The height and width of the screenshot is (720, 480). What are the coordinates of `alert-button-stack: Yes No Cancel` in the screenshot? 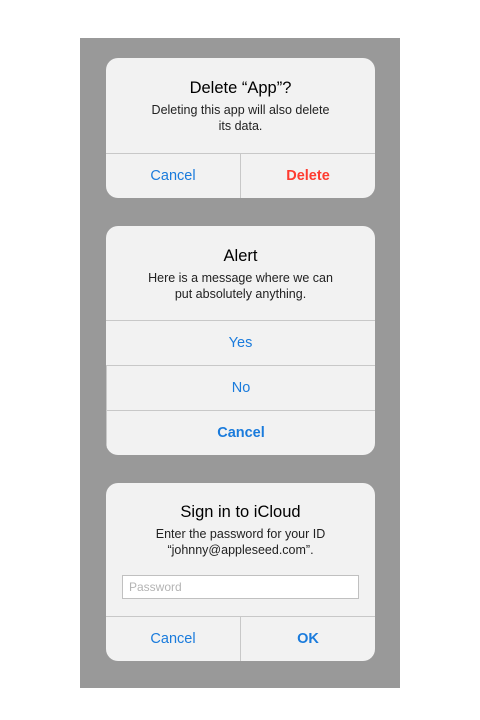 It's located at (240, 387).